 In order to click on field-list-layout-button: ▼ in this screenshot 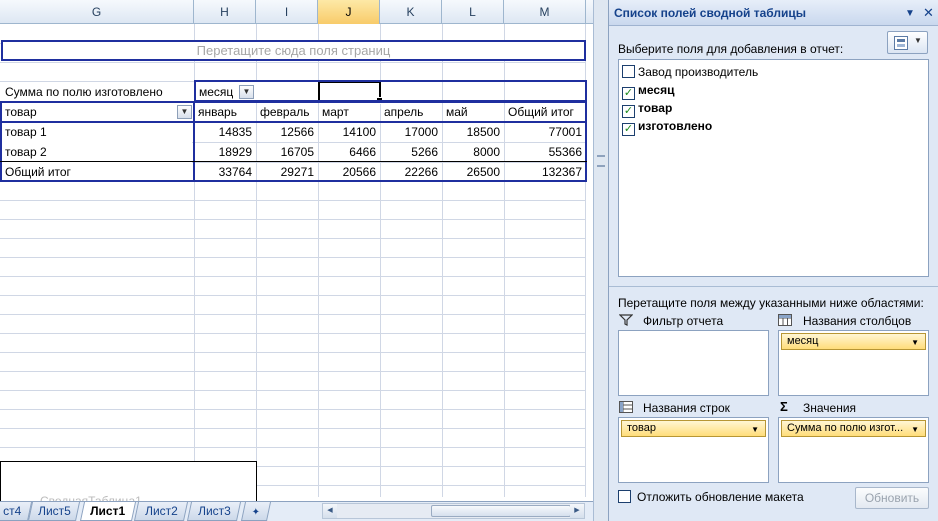, I will do `click(907, 42)`.